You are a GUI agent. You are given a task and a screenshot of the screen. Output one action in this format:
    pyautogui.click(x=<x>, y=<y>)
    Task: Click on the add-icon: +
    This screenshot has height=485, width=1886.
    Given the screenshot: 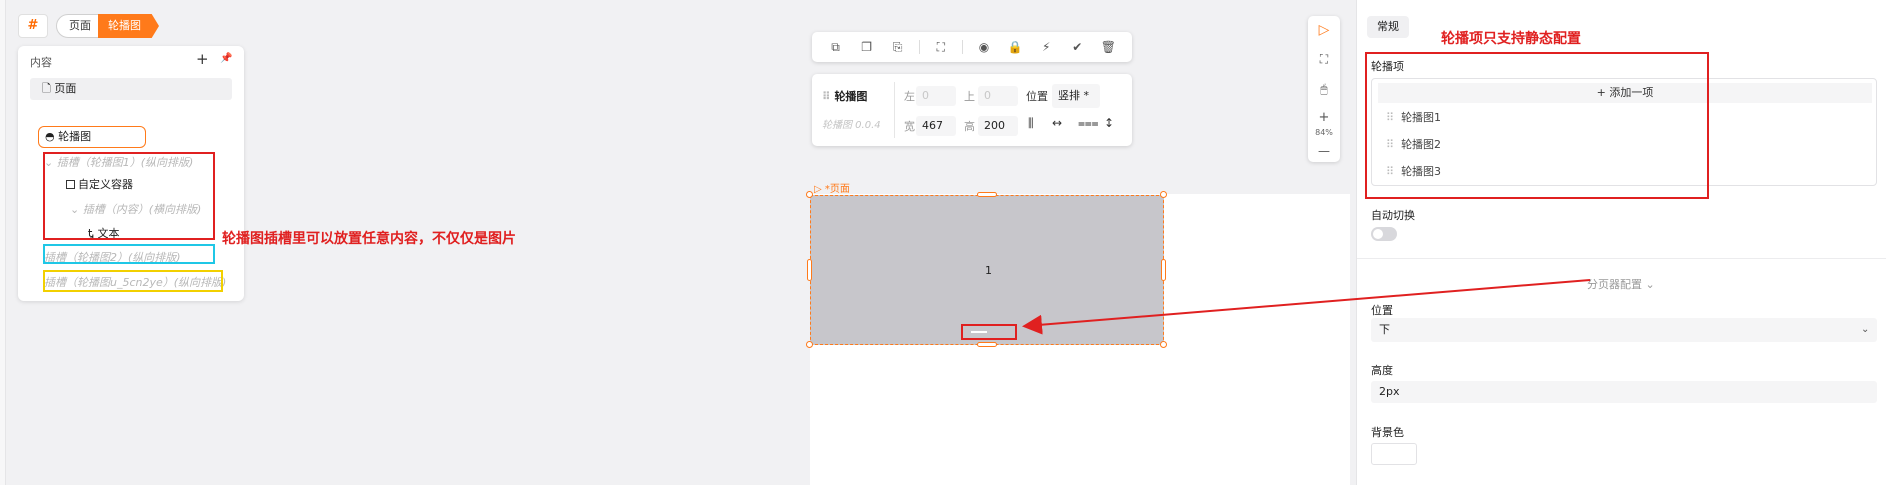 What is the action you would take?
    pyautogui.click(x=202, y=59)
    